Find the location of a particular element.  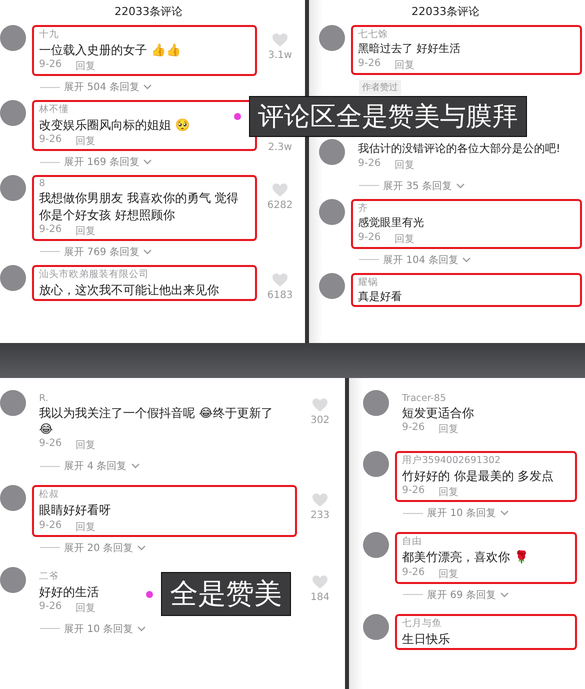

expand-replies-link: 展开 169 条回复 is located at coordinates (102, 162).